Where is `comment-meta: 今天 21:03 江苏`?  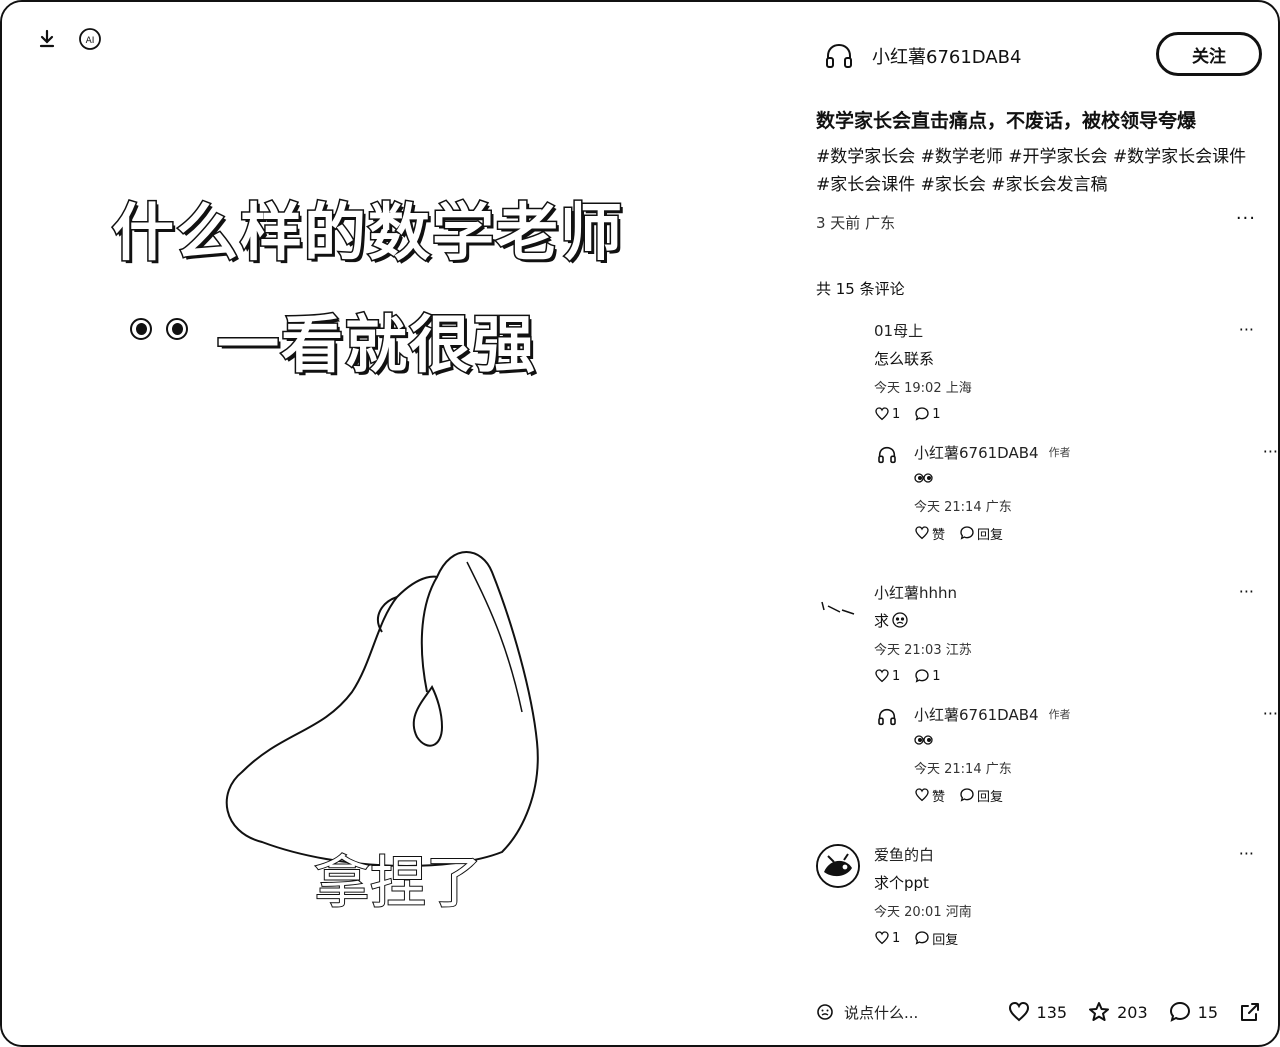
comment-meta: 今天 21:03 江苏 is located at coordinates (923, 650).